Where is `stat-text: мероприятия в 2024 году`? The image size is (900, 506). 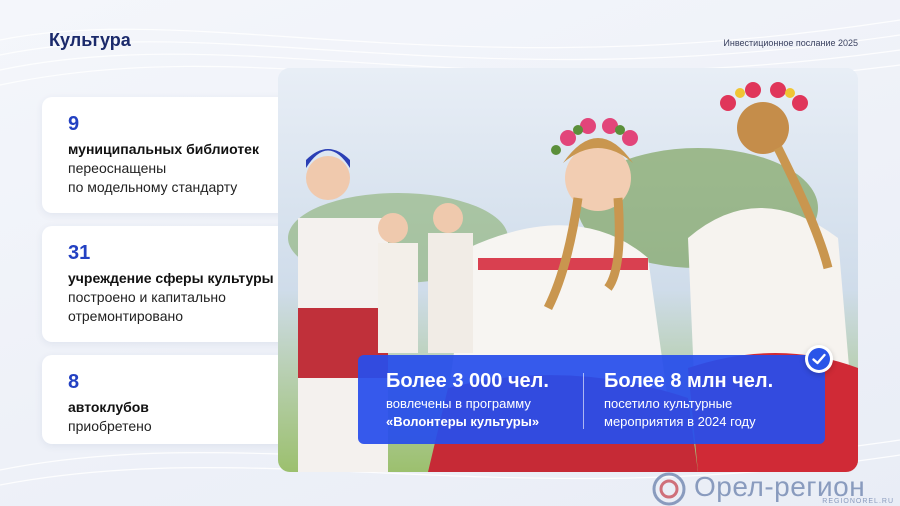
stat-text: мероприятия в 2024 году is located at coordinates (680, 421).